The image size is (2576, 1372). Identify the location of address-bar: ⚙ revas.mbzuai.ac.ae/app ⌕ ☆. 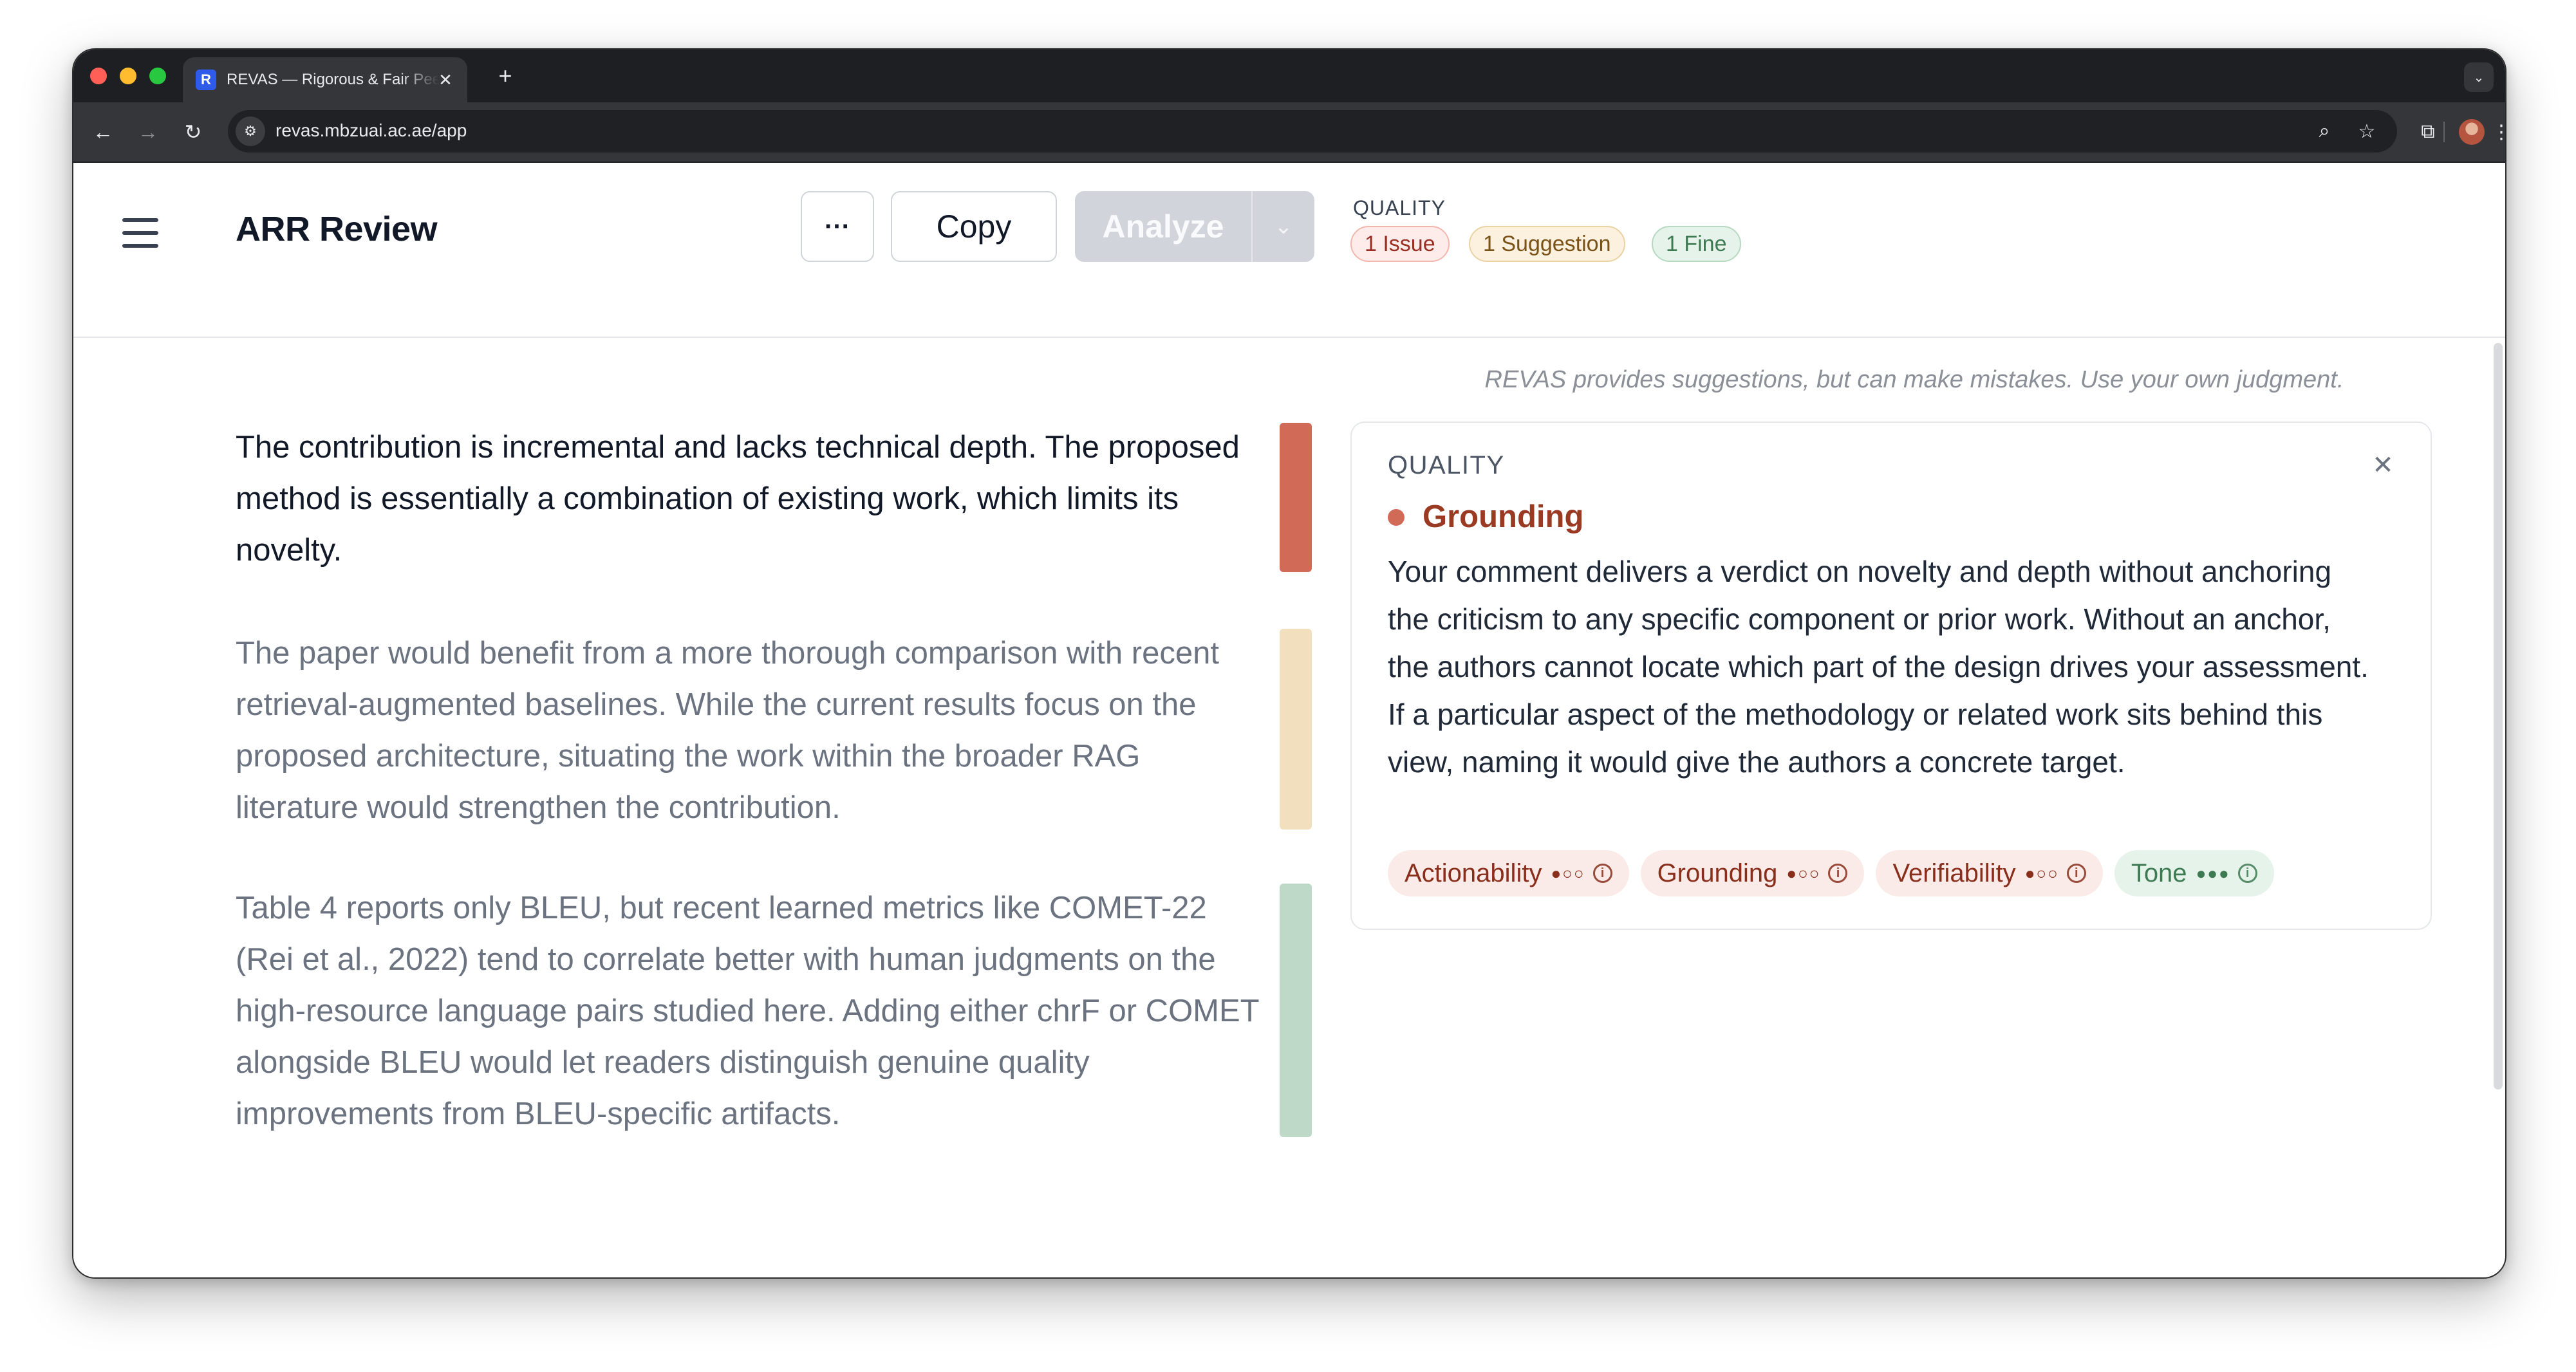
(1312, 132).